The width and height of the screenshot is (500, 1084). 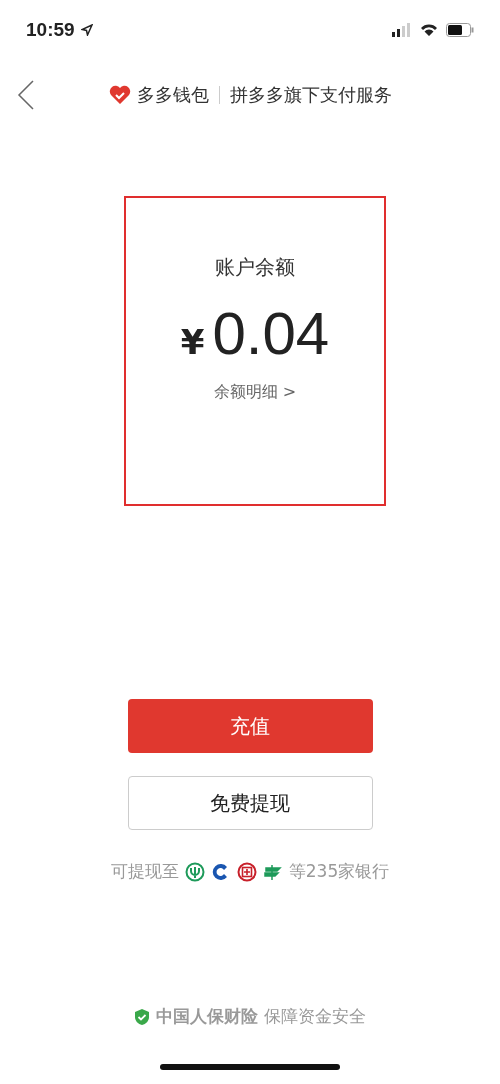 I want to click on withdraw-button: 免费提现, so click(x=250, y=803).